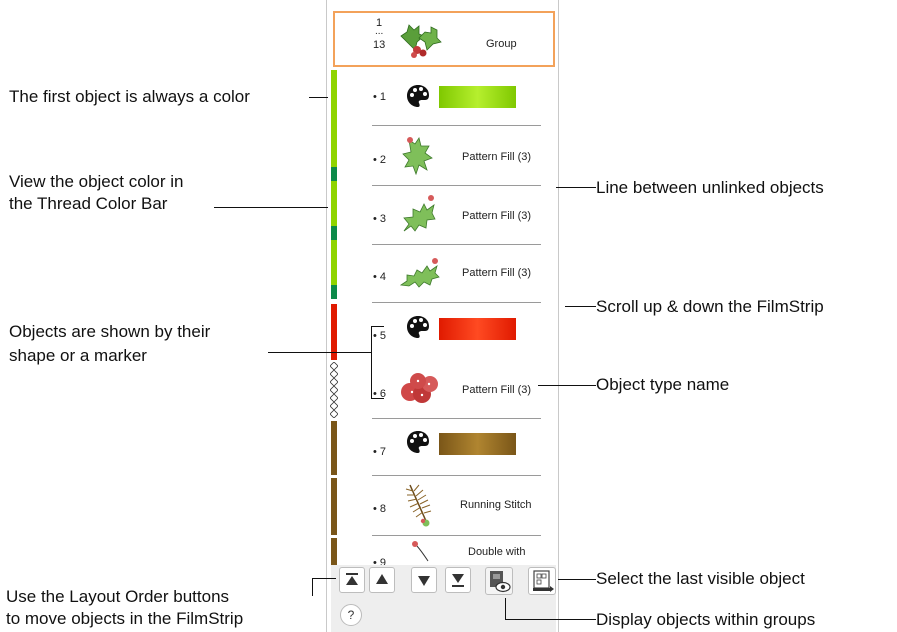  What do you see at coordinates (496, 505) in the screenshot?
I see `object-type-label: Running Stitch` at bounding box center [496, 505].